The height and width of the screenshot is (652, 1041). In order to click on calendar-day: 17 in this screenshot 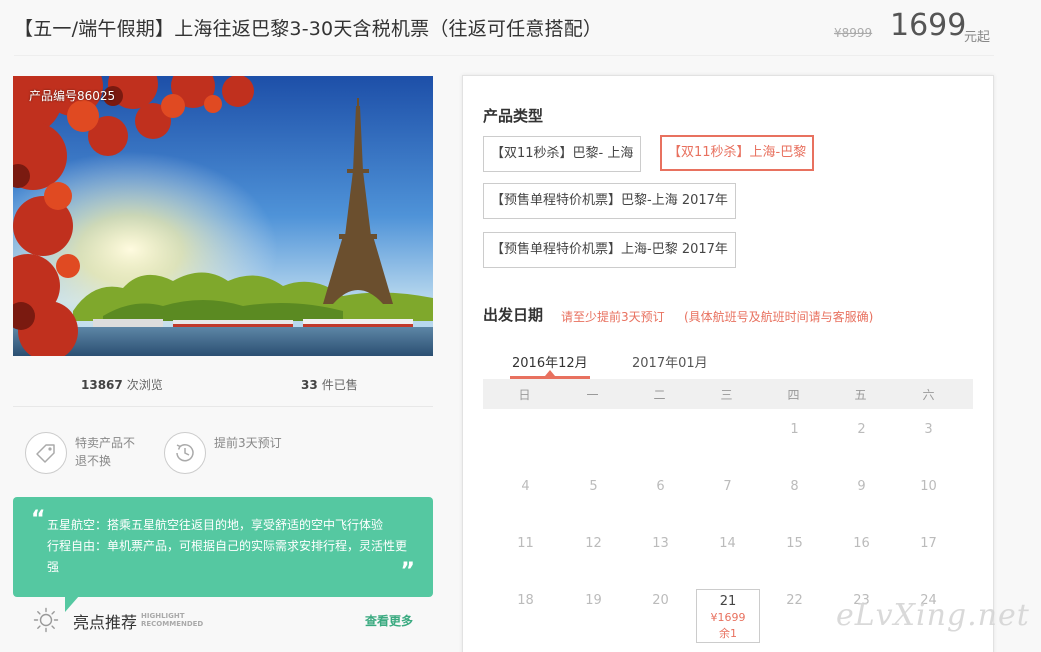, I will do `click(928, 543)`.